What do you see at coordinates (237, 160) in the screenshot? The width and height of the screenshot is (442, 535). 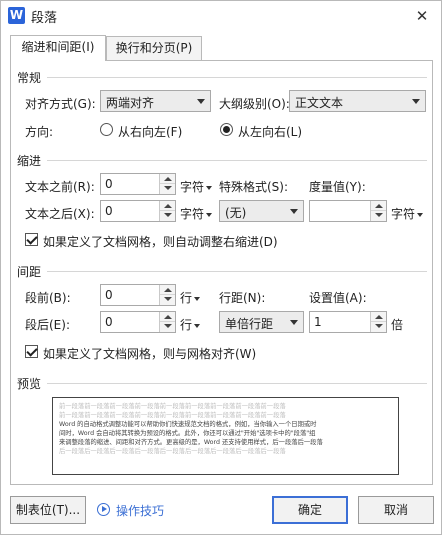 I see `indent-divider` at bounding box center [237, 160].